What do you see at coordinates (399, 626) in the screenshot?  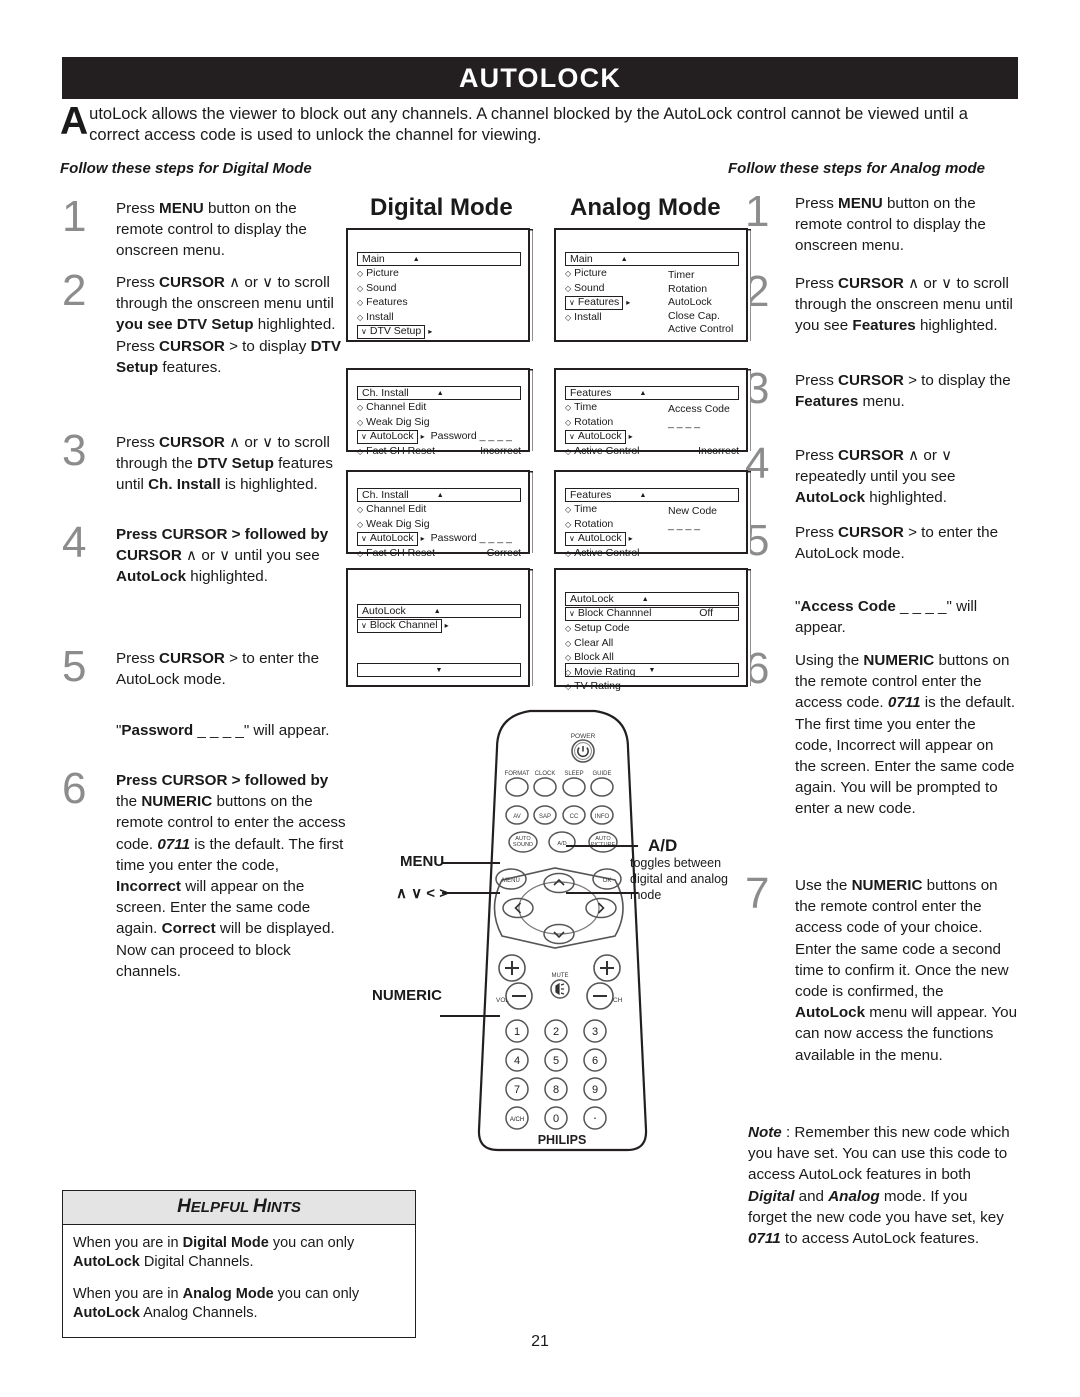 I see `osd-selected-item: ∨ Block Channel` at bounding box center [399, 626].